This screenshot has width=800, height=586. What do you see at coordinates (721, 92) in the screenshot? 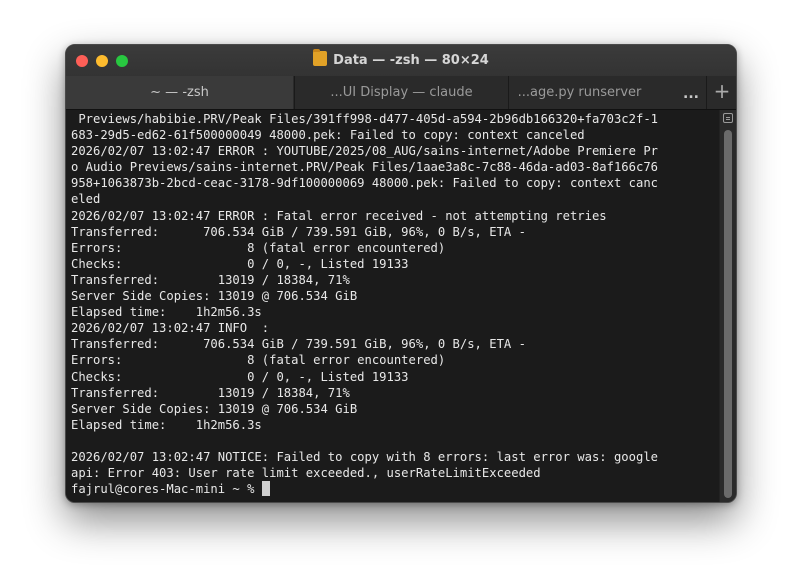
I see `new-tab-button: +` at bounding box center [721, 92].